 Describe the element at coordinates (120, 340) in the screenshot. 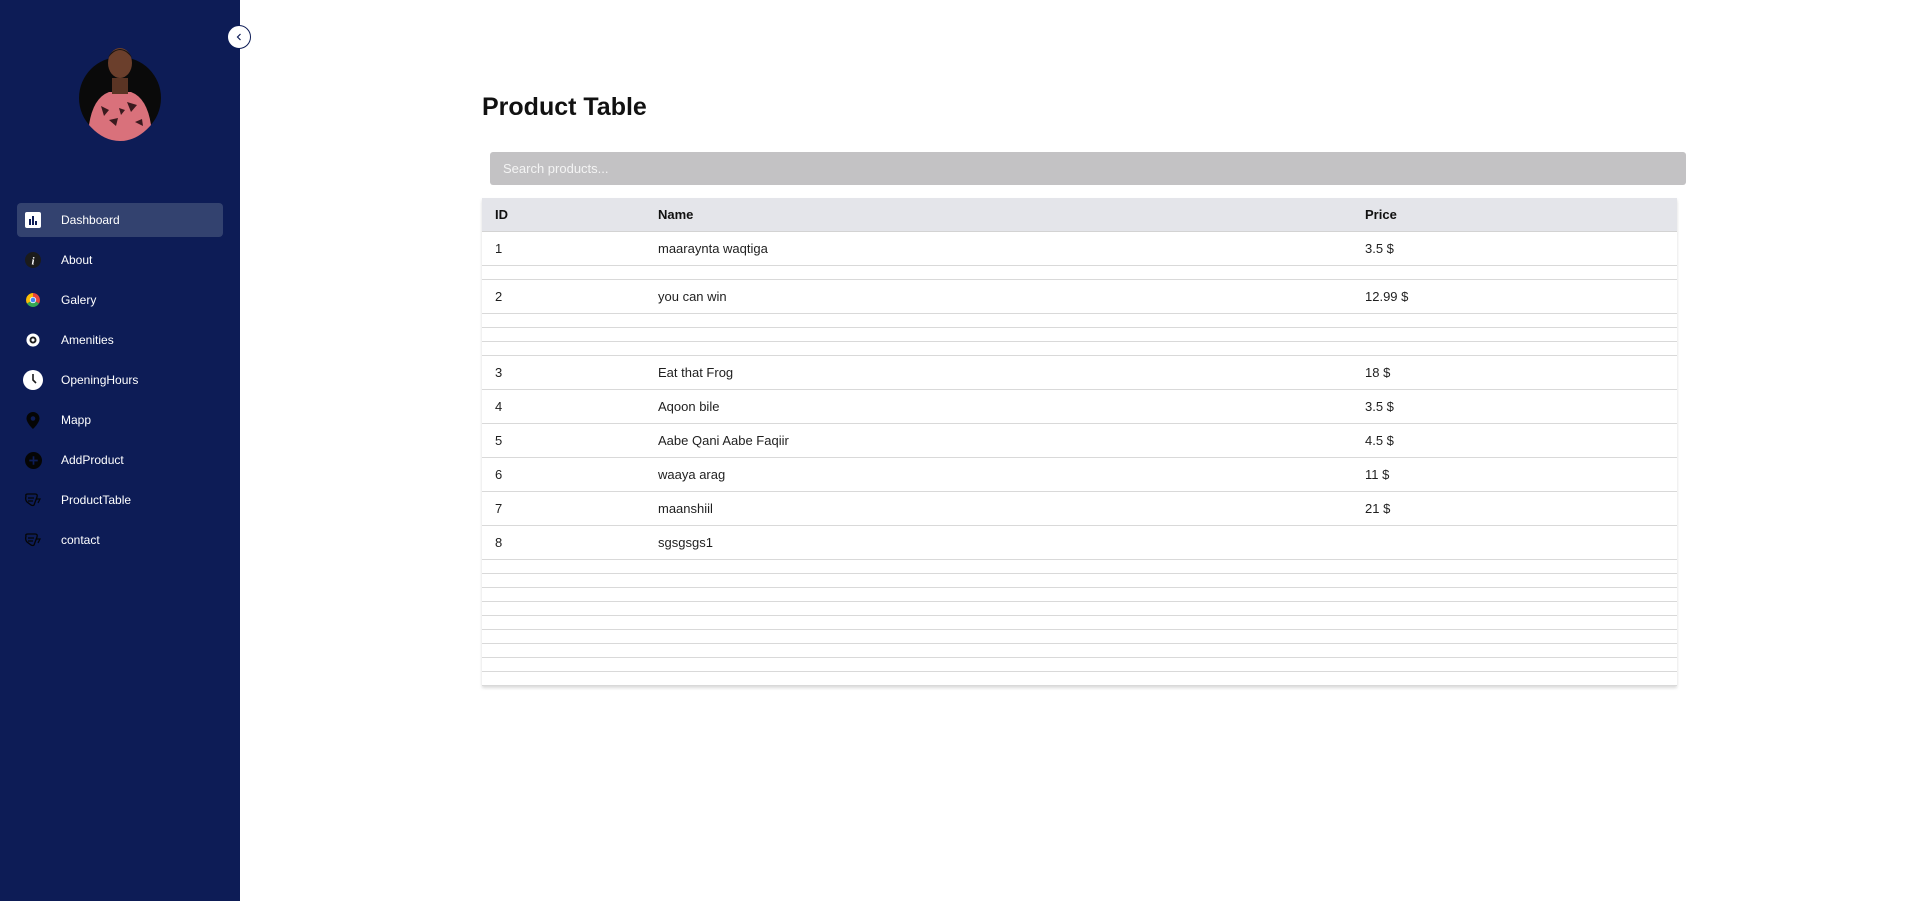

I see `sidebar-item-amenities: Amenities` at that location.